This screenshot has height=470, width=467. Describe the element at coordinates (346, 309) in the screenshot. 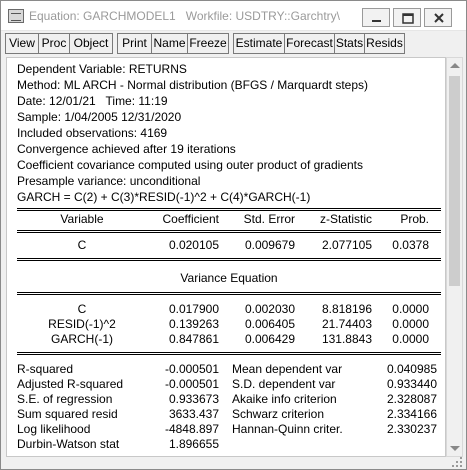

I see `z-statistic-value: 8.818196` at that location.